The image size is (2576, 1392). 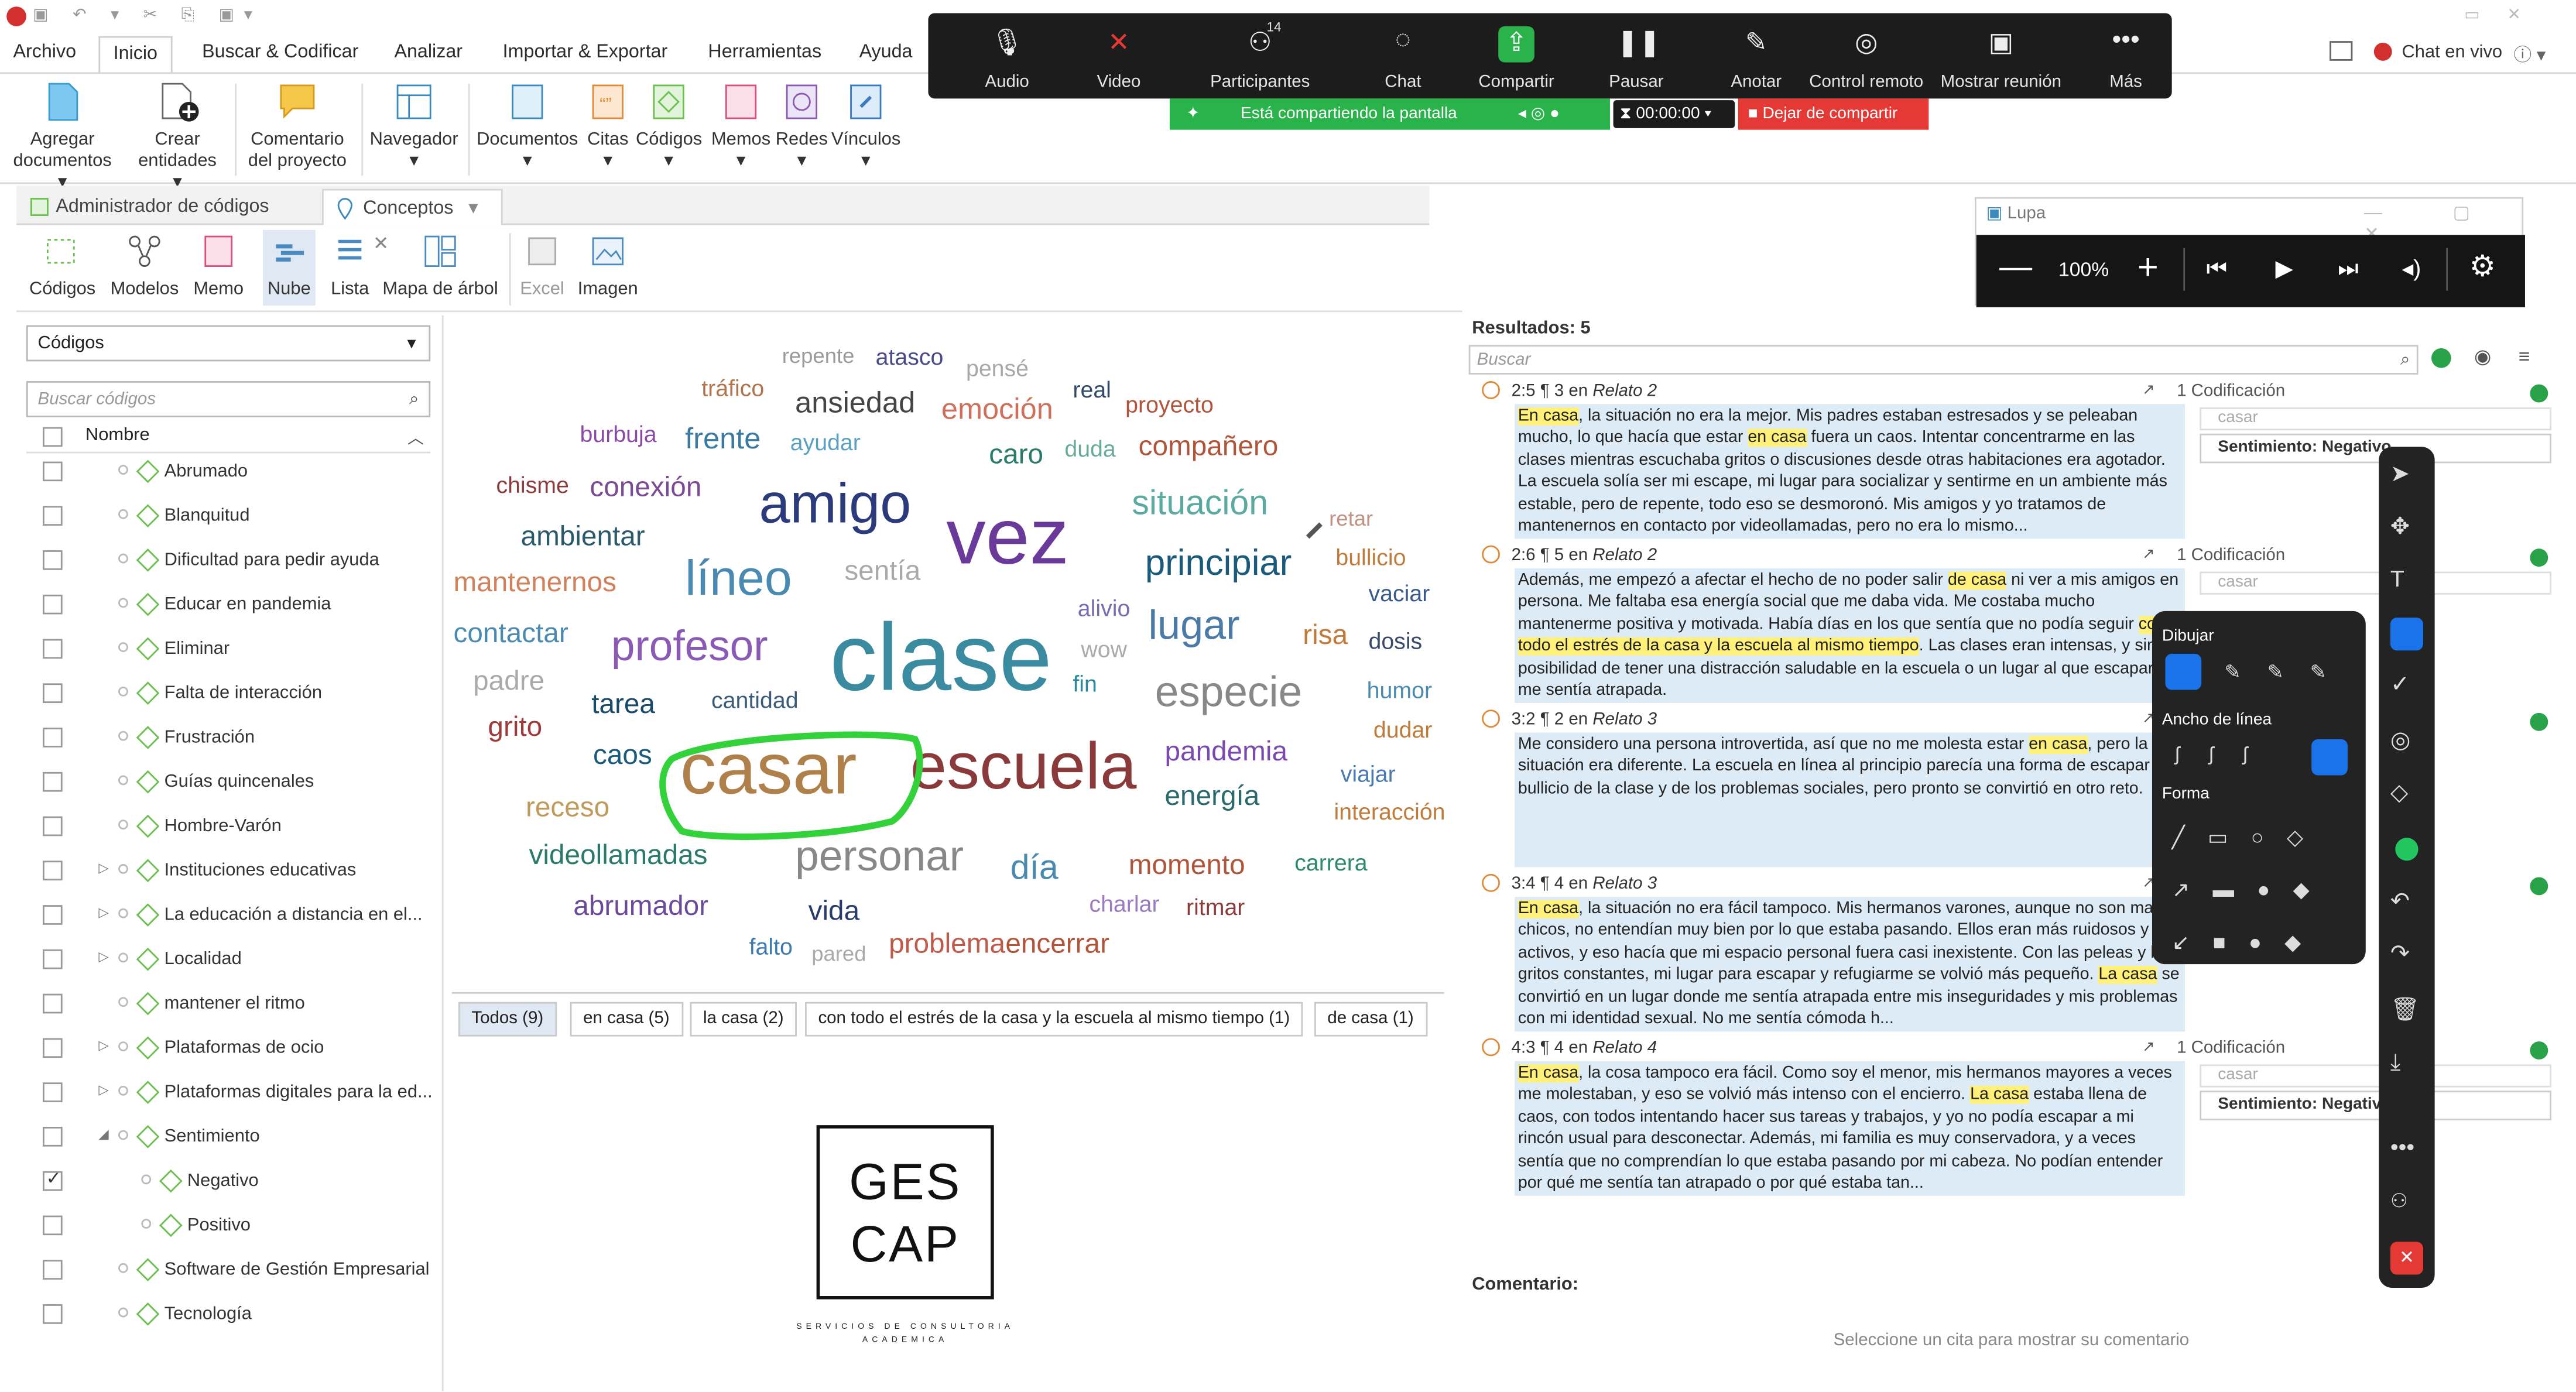 What do you see at coordinates (755, 699) in the screenshot?
I see `cloud-word: cantidad` at bounding box center [755, 699].